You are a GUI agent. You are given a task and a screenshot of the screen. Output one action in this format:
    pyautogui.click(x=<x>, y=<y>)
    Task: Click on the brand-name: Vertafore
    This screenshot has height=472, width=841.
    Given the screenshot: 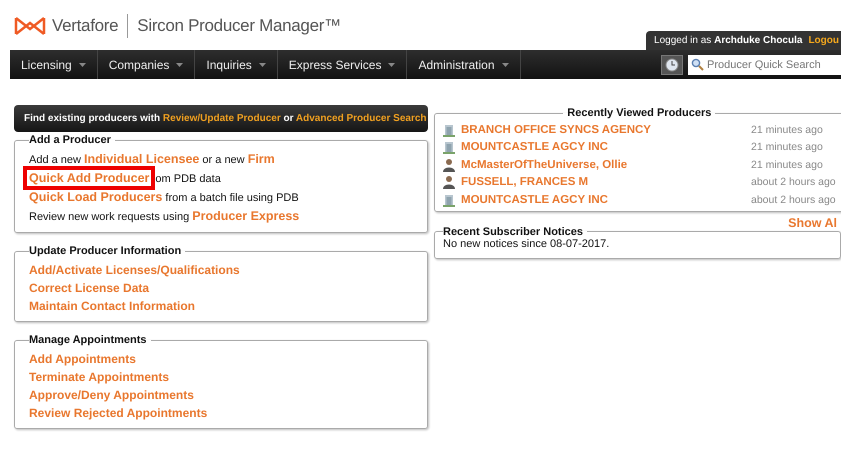 What is the action you would take?
    pyautogui.click(x=85, y=26)
    